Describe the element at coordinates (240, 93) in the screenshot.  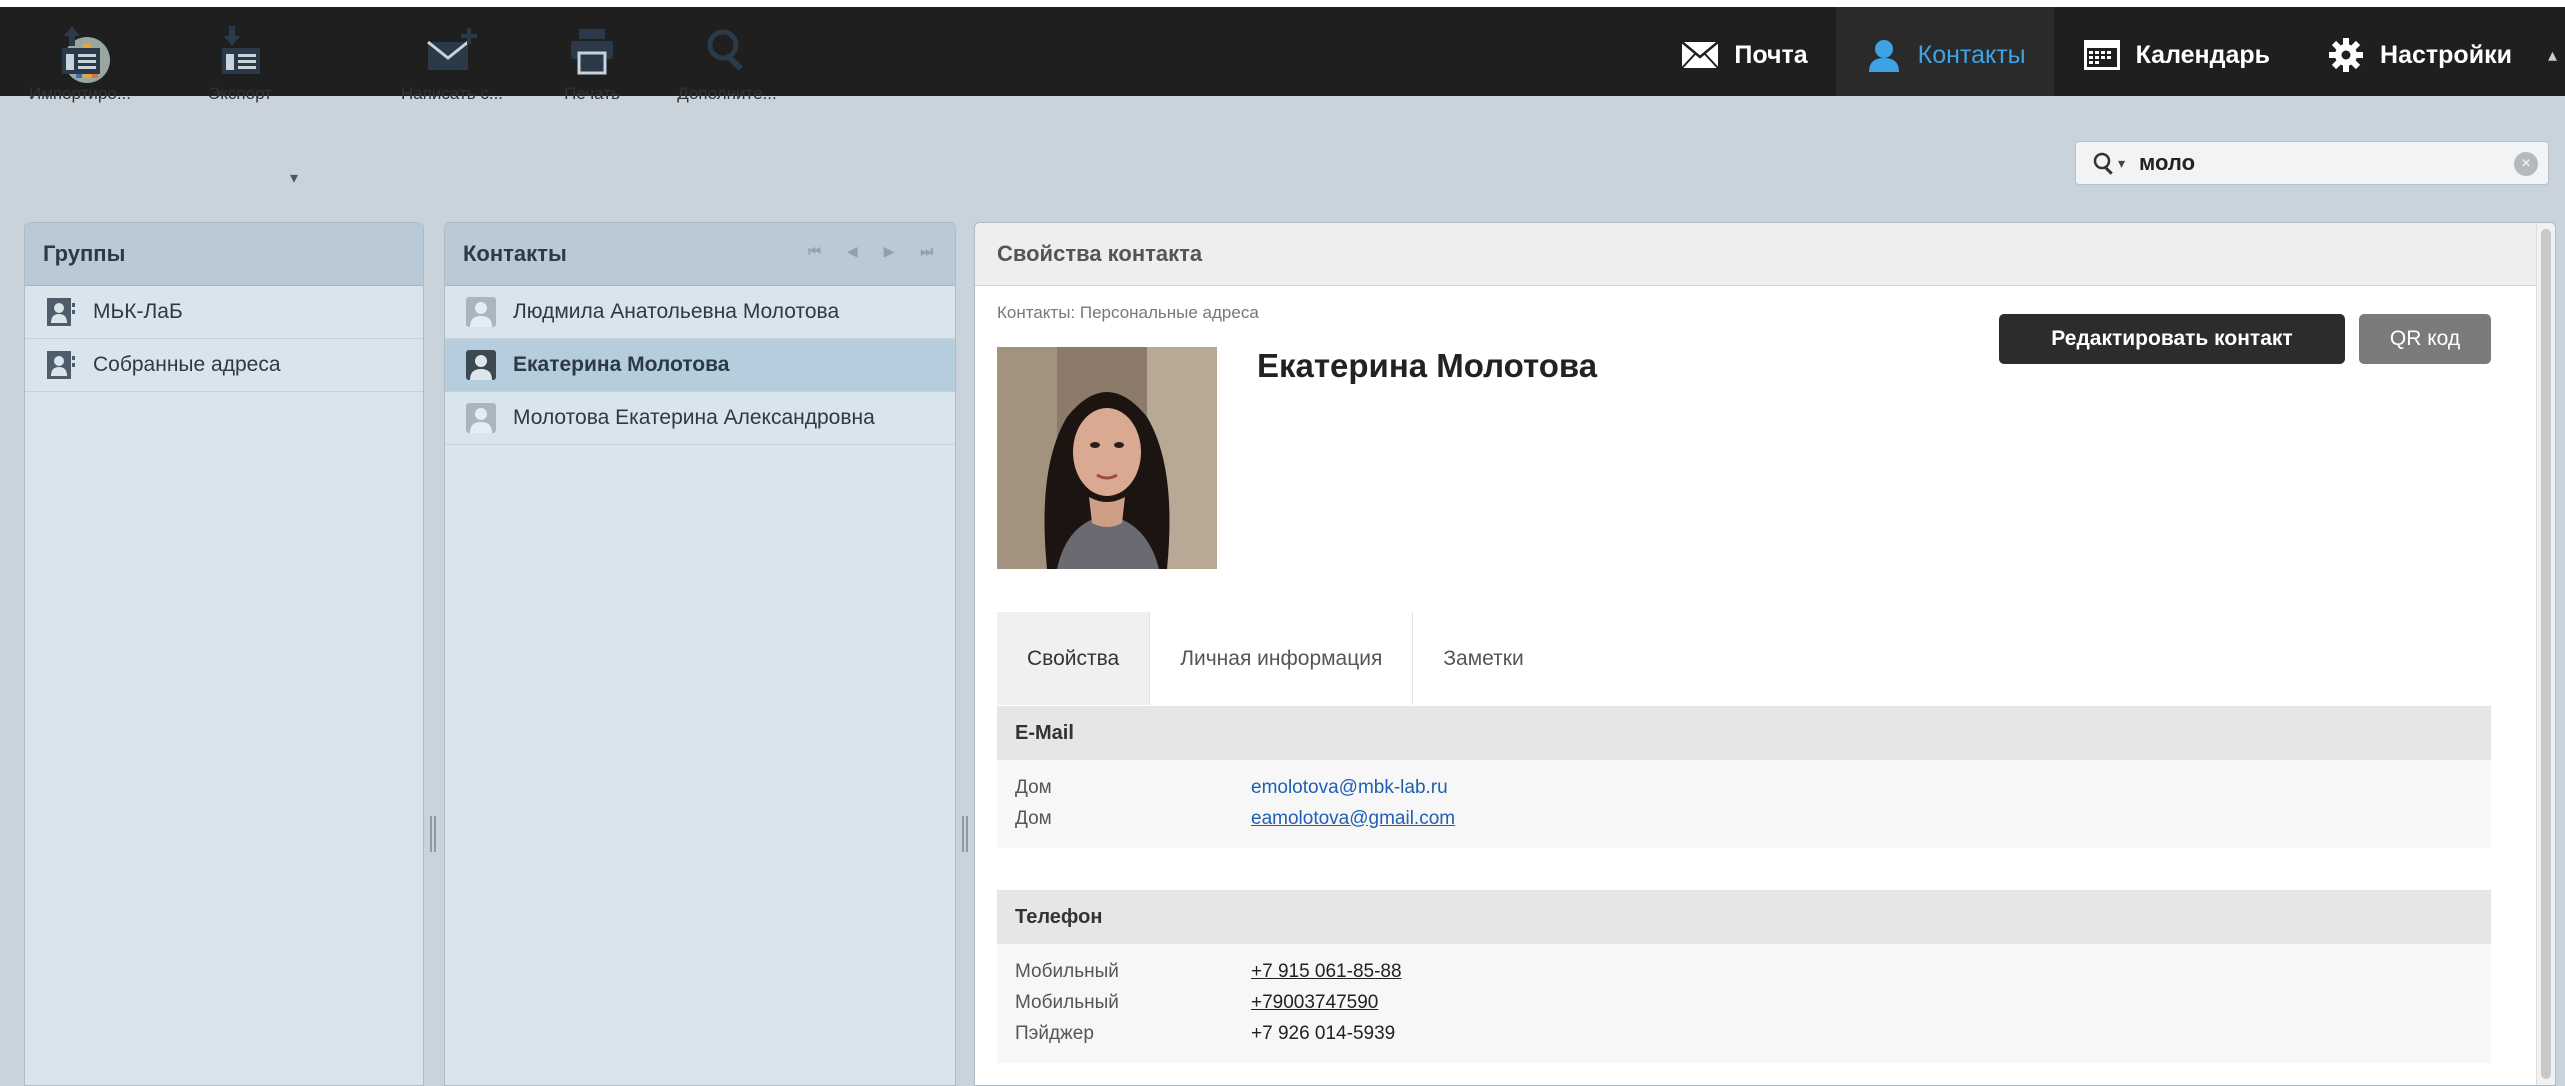
I see `export-label: Экспорт` at that location.